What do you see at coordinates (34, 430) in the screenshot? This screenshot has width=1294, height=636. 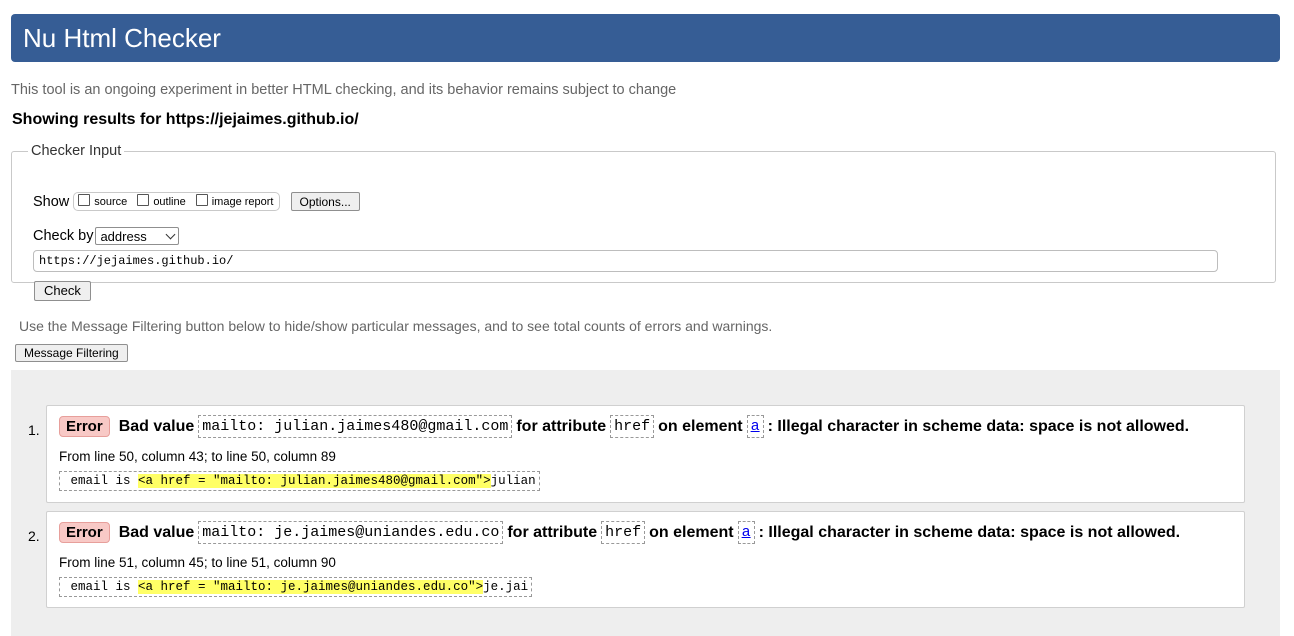 I see `message-number: 1.` at bounding box center [34, 430].